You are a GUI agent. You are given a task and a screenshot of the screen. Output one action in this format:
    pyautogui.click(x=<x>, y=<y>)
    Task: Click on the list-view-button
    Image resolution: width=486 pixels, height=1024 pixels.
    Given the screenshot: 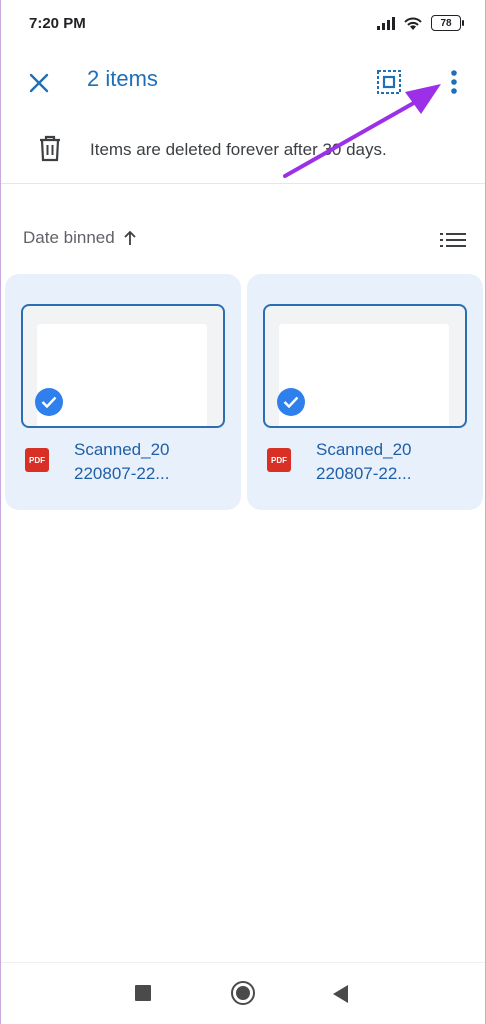 What is the action you would take?
    pyautogui.click(x=453, y=240)
    